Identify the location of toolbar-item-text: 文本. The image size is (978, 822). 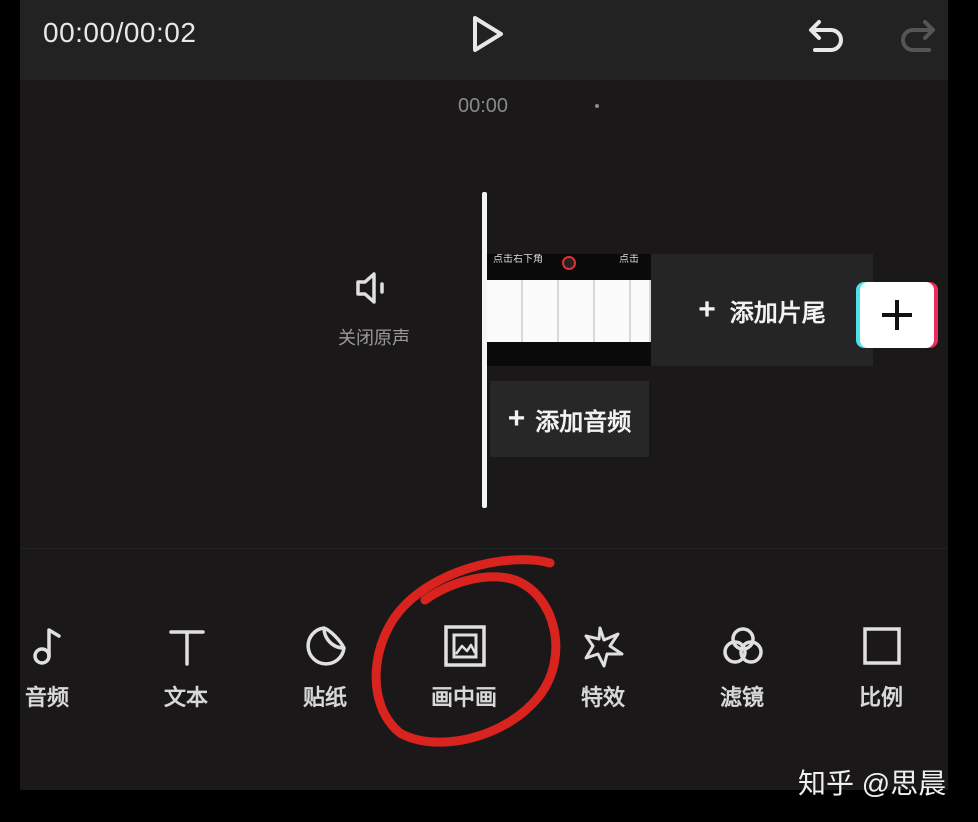
(186, 672).